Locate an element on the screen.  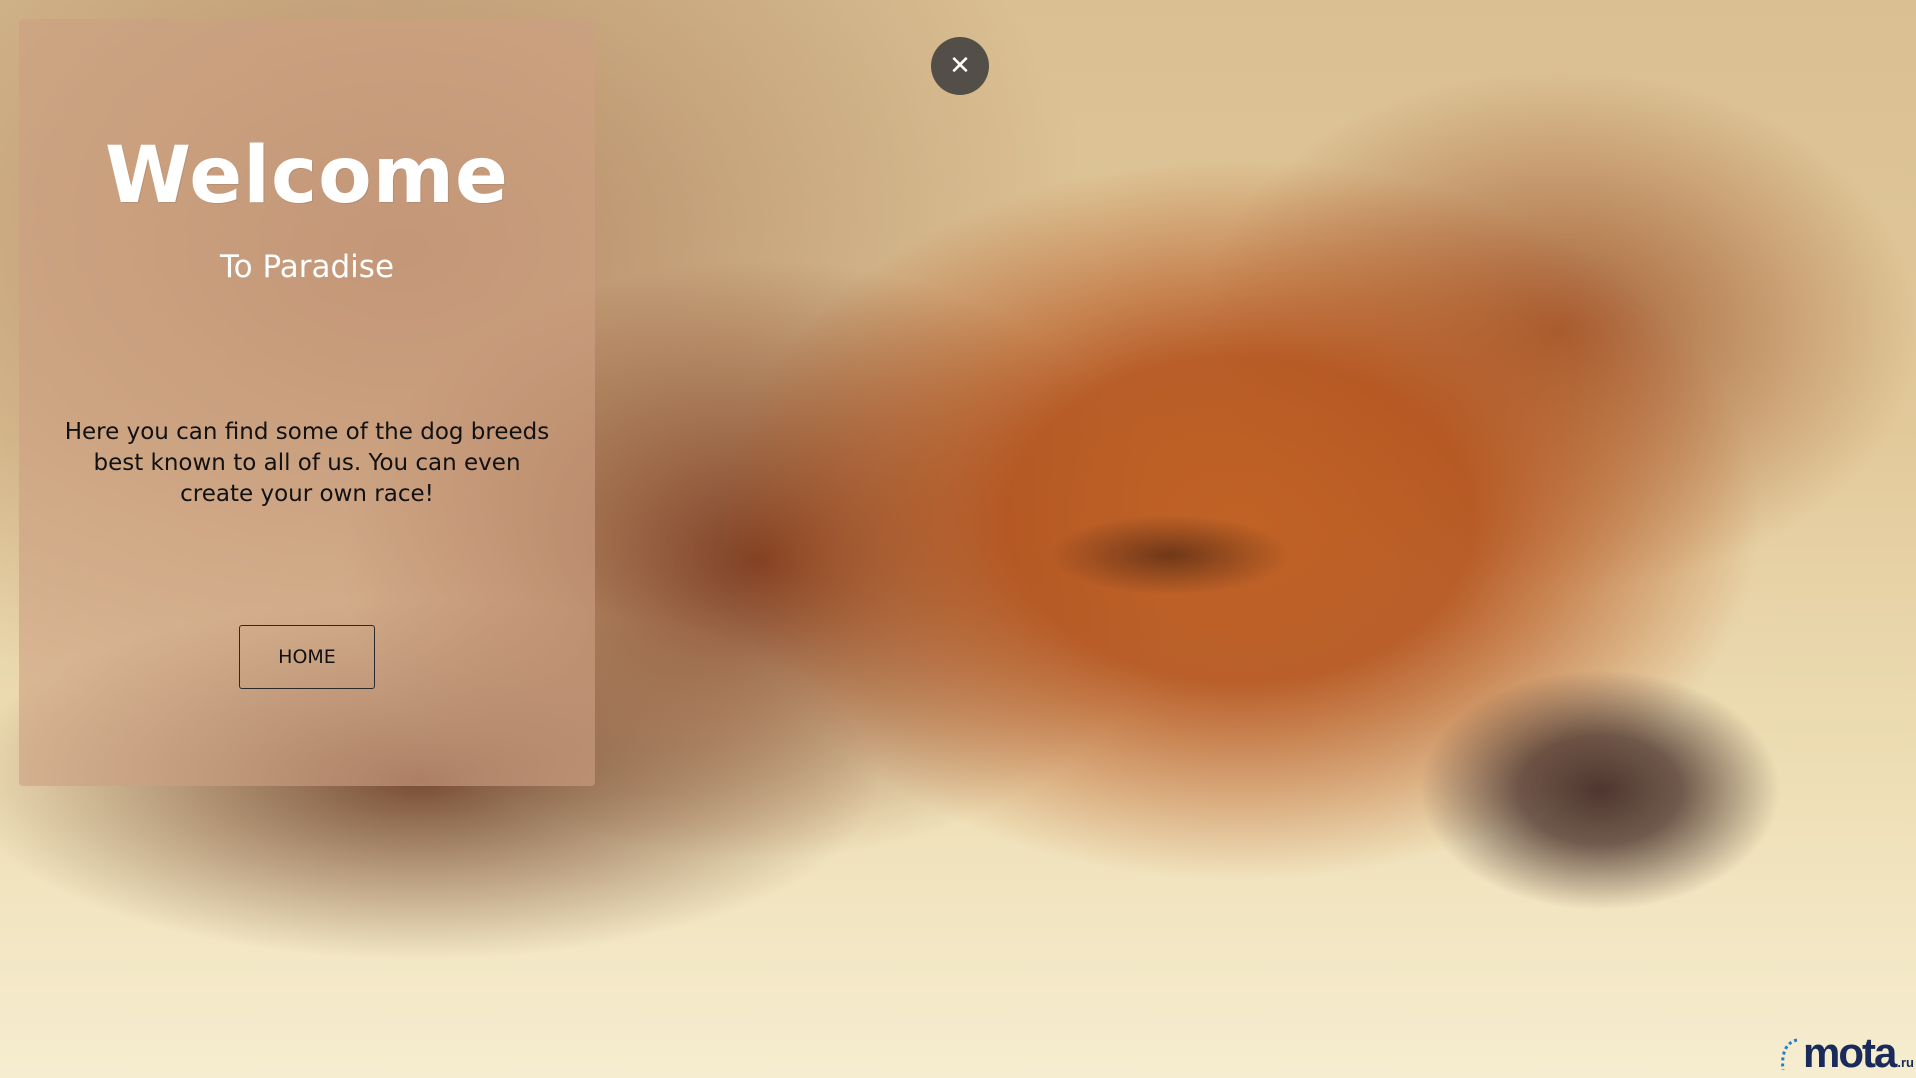
watermark-logo: mota .ru is located at coordinates (1845, 1053).